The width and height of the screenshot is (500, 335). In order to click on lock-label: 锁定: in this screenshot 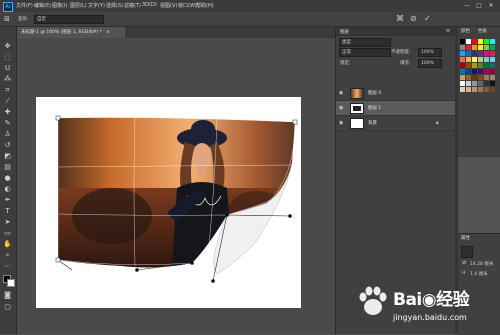, I will do `click(345, 63)`.